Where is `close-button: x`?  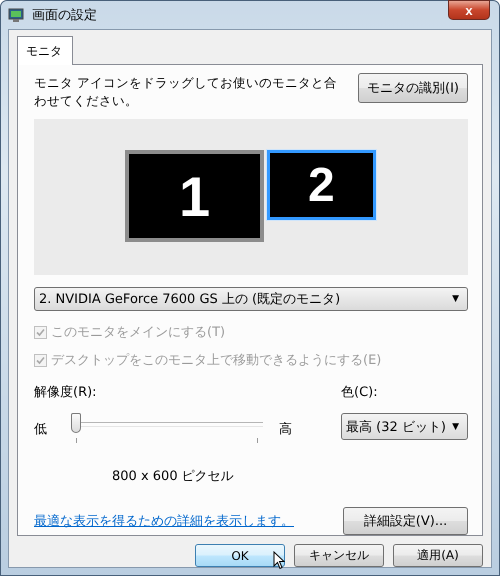
close-button: x is located at coordinates (469, 10).